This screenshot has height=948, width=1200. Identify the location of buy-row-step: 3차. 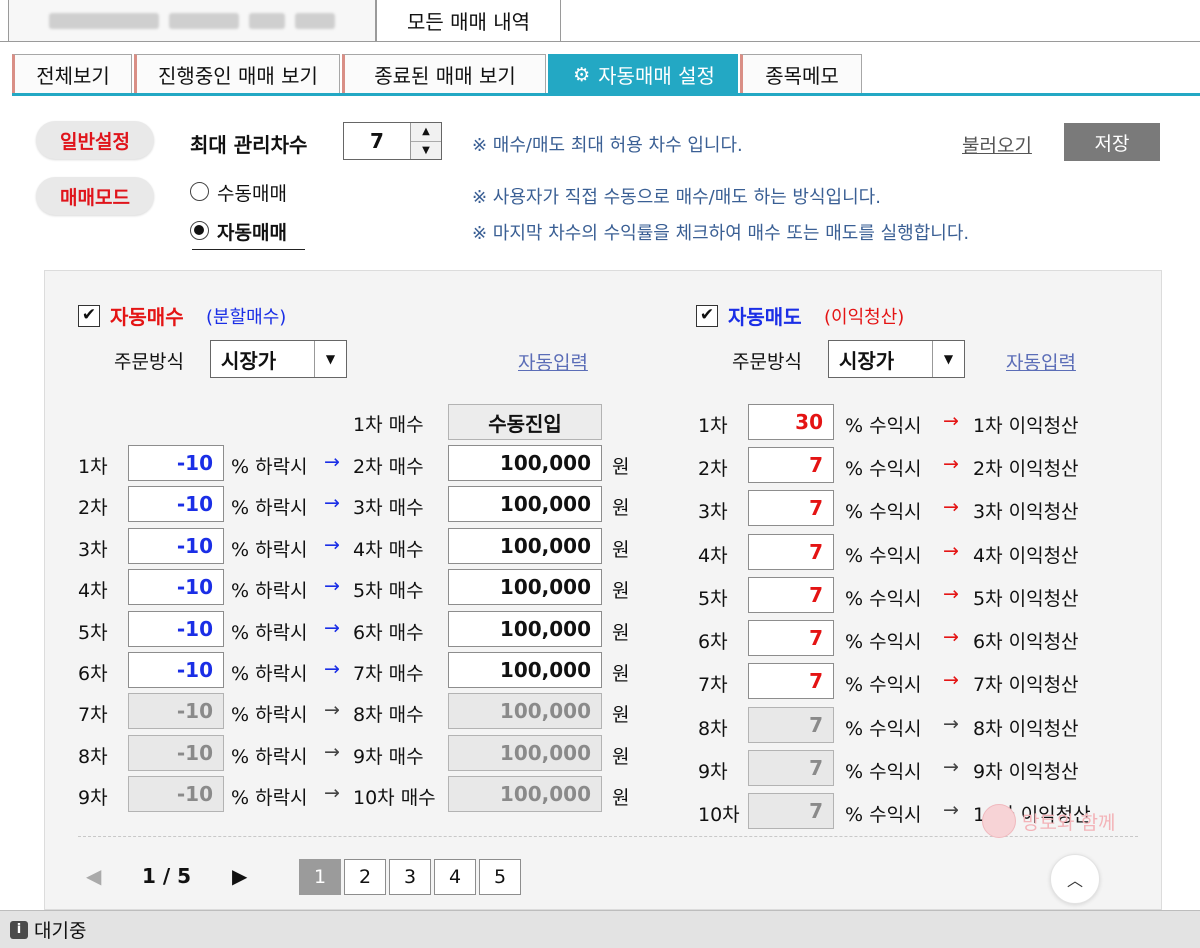
(93, 550).